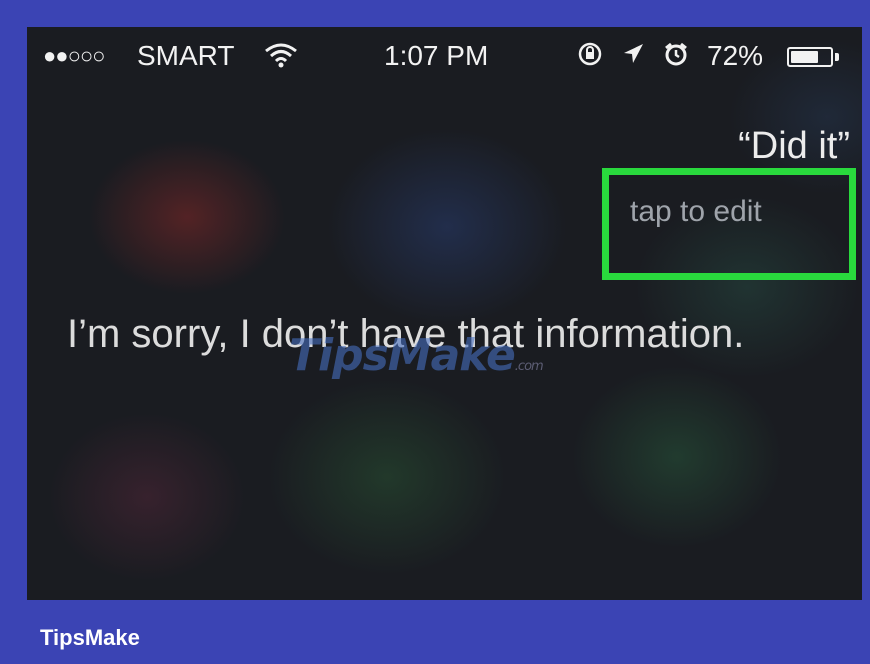 The image size is (870, 664). I want to click on battery-percent: 72%, so click(735, 55).